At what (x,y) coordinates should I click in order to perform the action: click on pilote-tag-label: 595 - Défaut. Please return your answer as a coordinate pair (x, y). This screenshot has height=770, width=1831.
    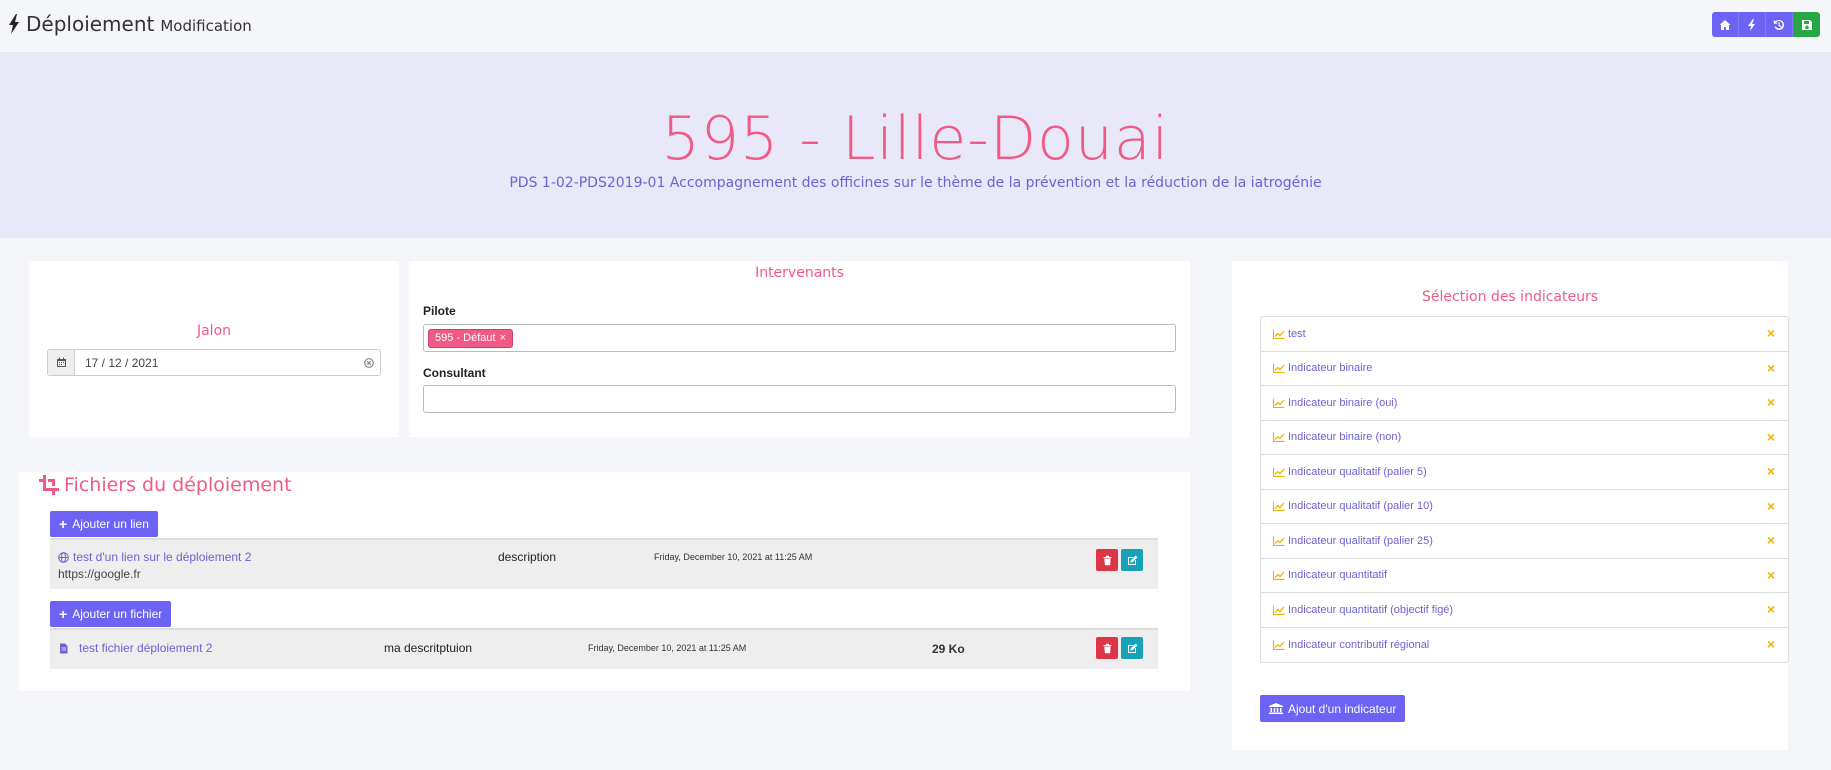
    Looking at the image, I should click on (465, 338).